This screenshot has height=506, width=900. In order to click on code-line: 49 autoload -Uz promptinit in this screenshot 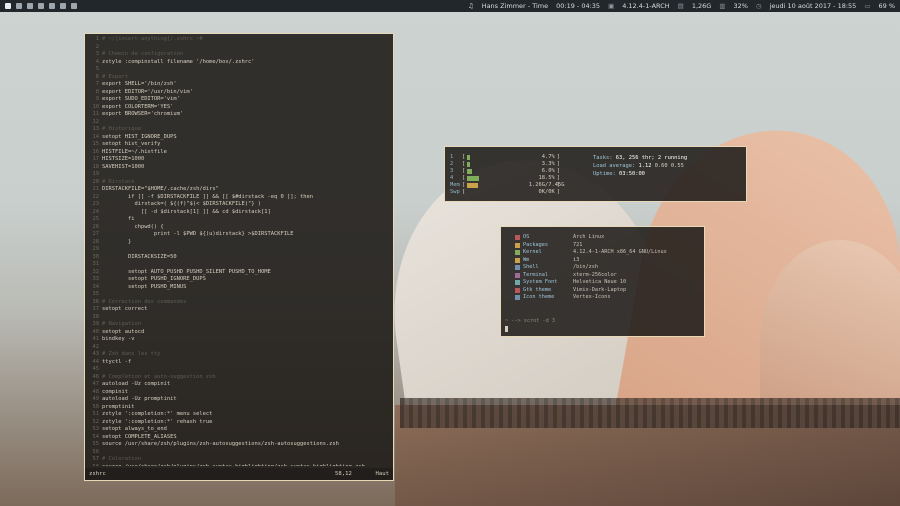, I will do `click(239, 400)`.